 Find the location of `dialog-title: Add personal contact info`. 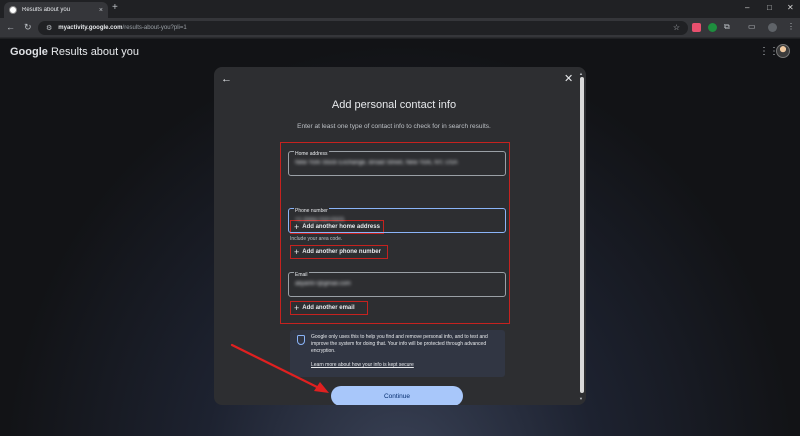

dialog-title: Add personal contact info is located at coordinates (394, 105).